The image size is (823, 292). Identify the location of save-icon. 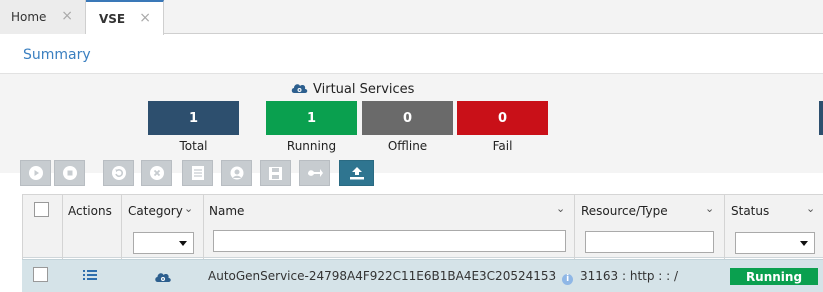
(275, 173).